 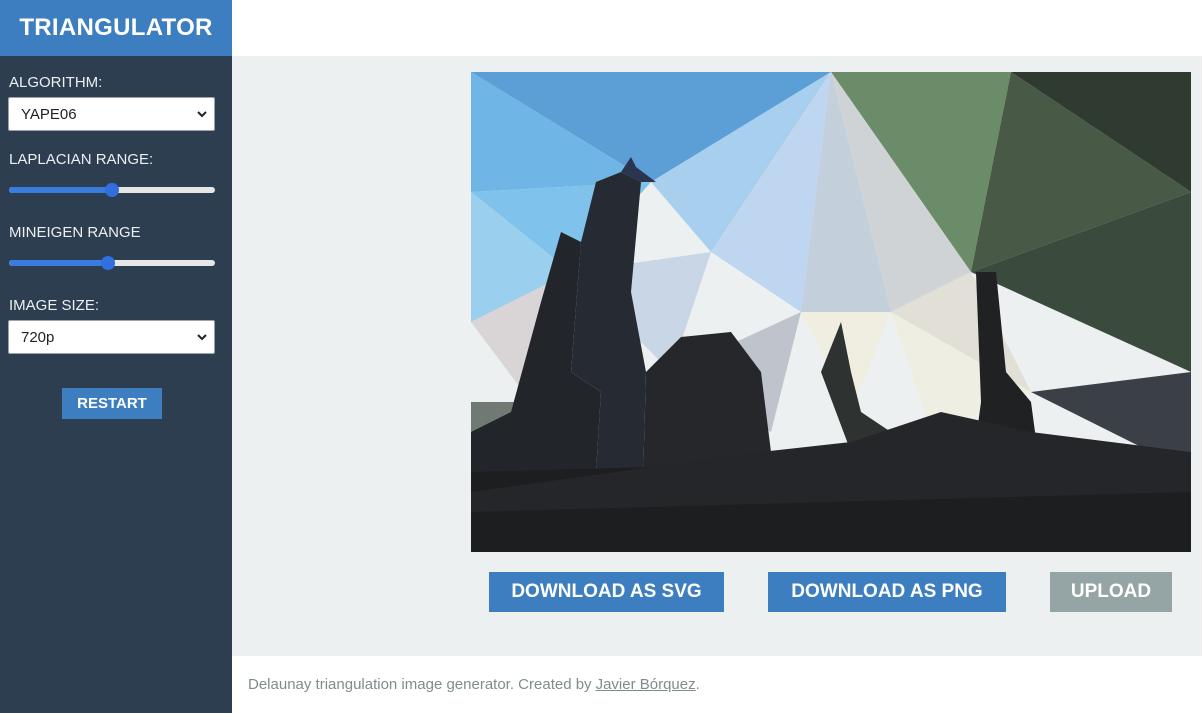 What do you see at coordinates (49, 114) in the screenshot?
I see `algorithm-value: YAPE06` at bounding box center [49, 114].